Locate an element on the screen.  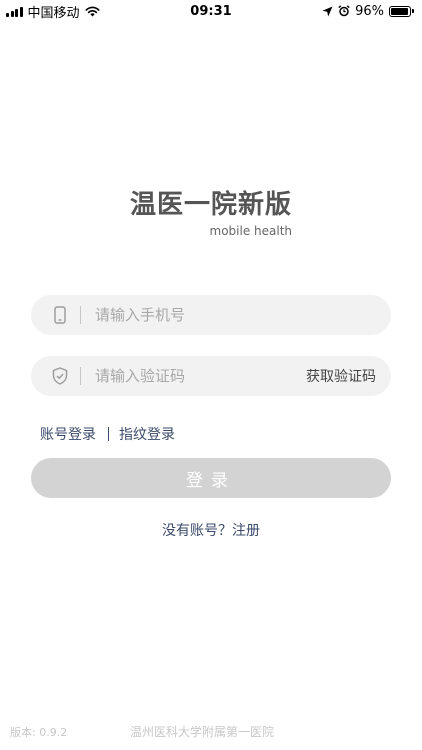
app-title: 温医一院新版 is located at coordinates (211, 205).